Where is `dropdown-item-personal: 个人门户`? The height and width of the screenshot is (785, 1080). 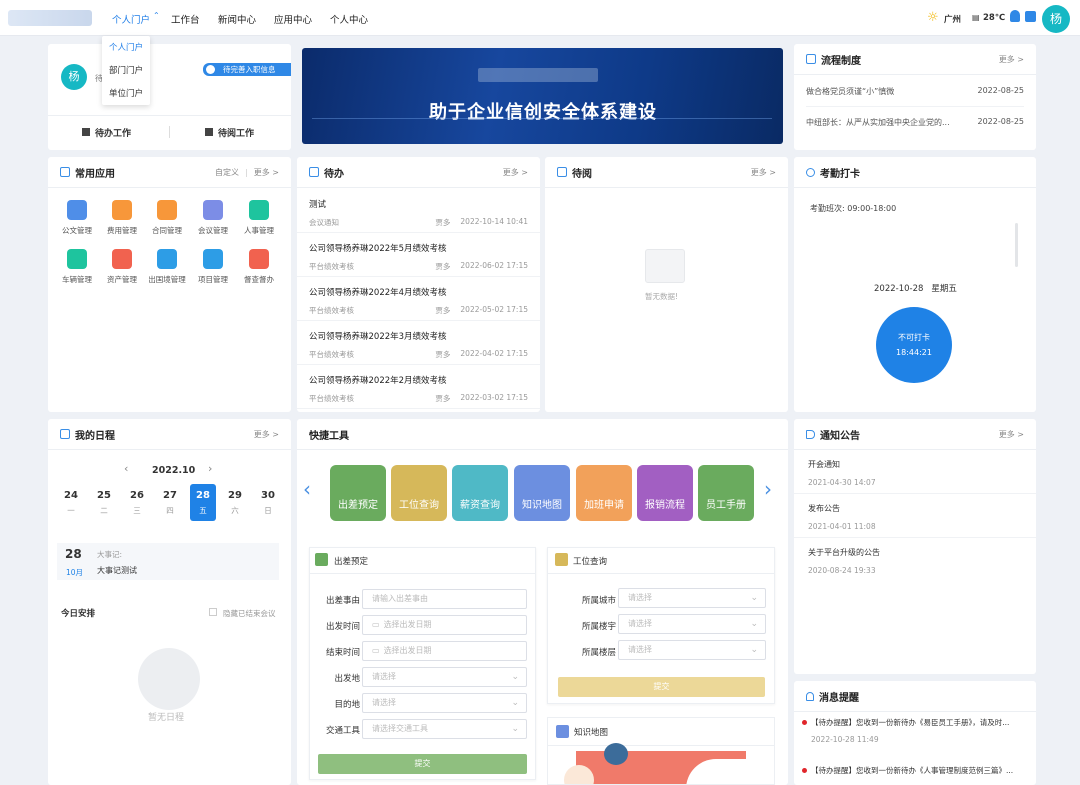
dropdown-item-personal: 个人门户 is located at coordinates (126, 47).